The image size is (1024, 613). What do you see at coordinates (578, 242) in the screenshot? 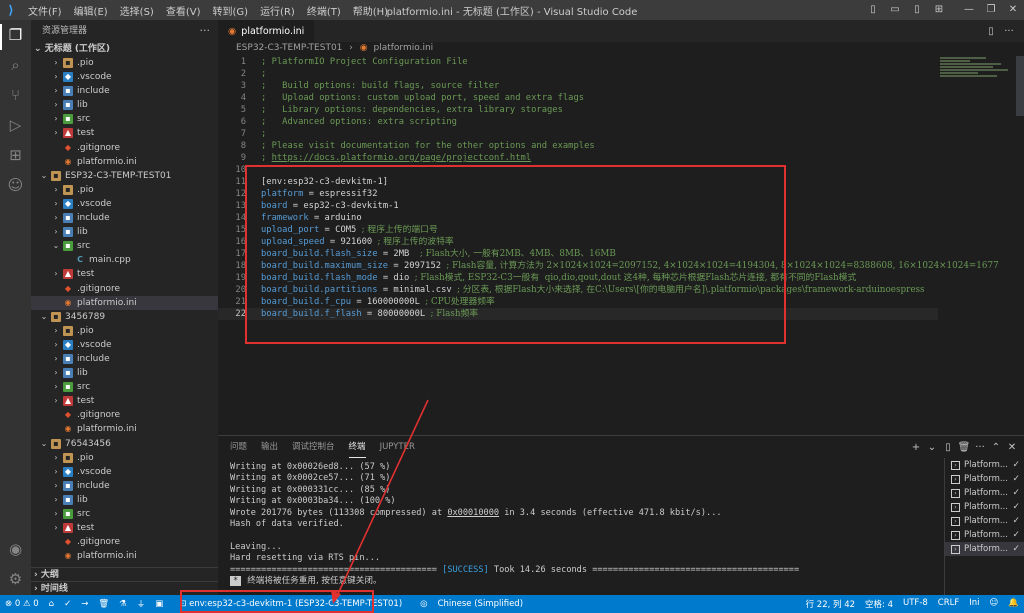
I see `code-line: 16 upload_speed = 921600 ; 程序上传的波特率` at bounding box center [578, 242].